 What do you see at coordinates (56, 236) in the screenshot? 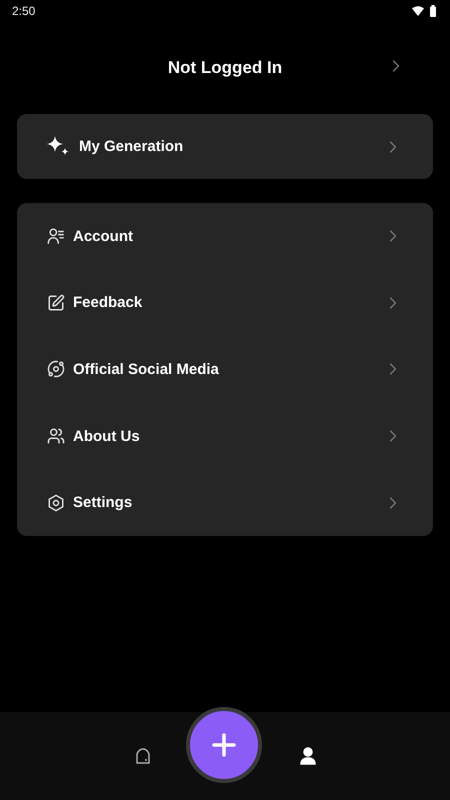
I see `user-list-icon` at bounding box center [56, 236].